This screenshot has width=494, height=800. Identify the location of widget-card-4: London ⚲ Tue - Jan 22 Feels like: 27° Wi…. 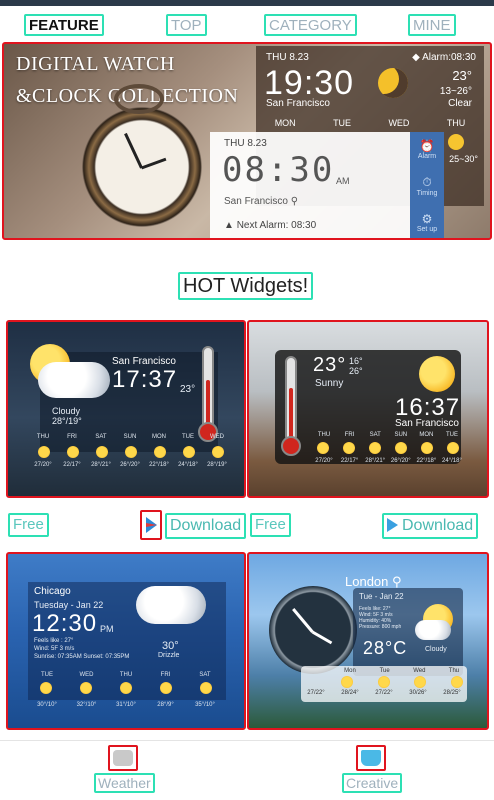
(368, 641).